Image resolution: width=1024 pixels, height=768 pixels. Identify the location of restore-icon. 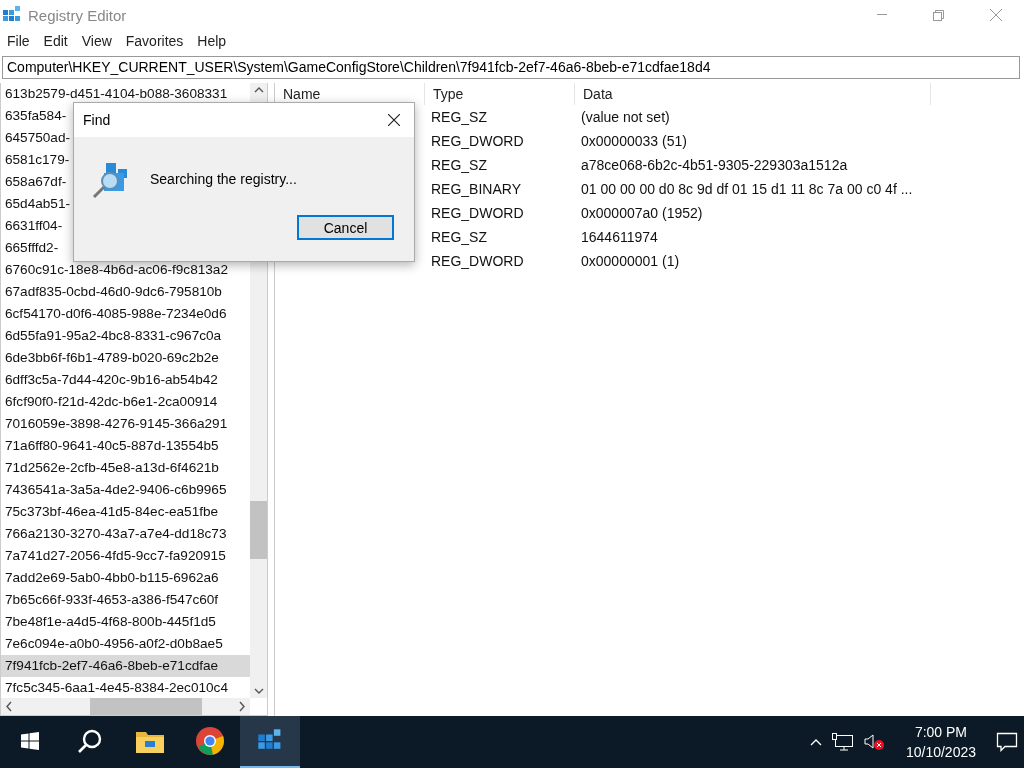
(938, 15).